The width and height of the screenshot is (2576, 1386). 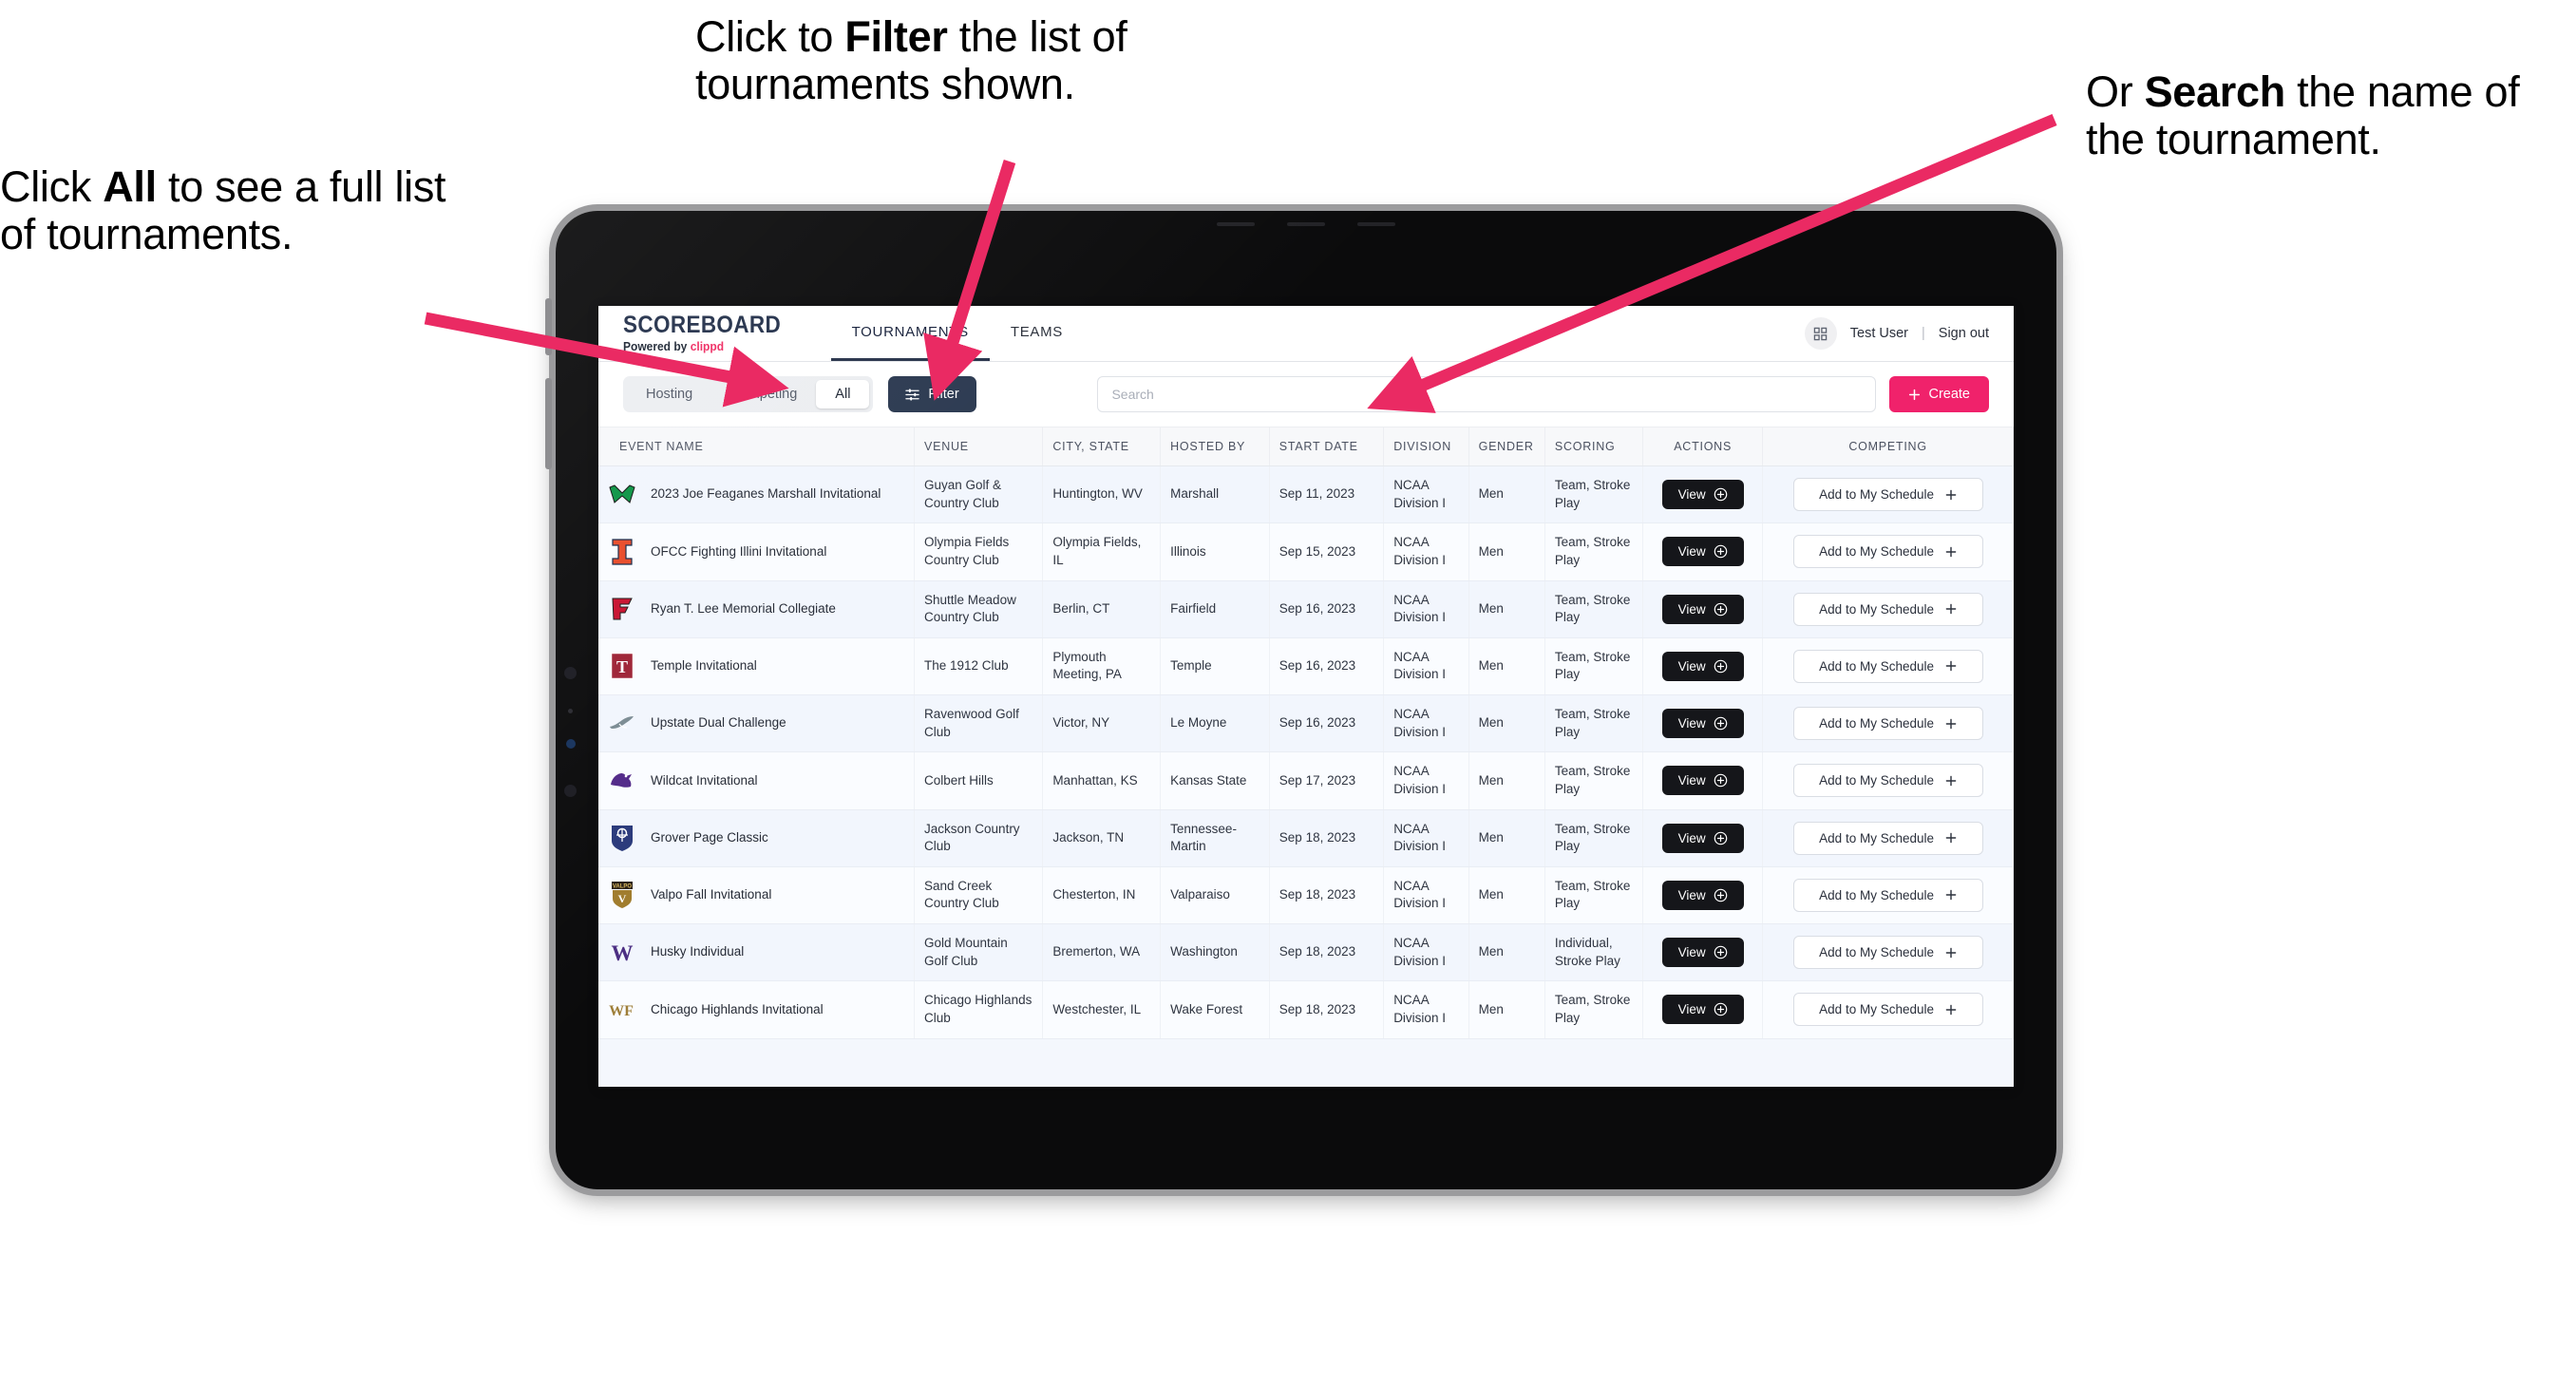 I want to click on washington-logo: W, so click(x=622, y=953).